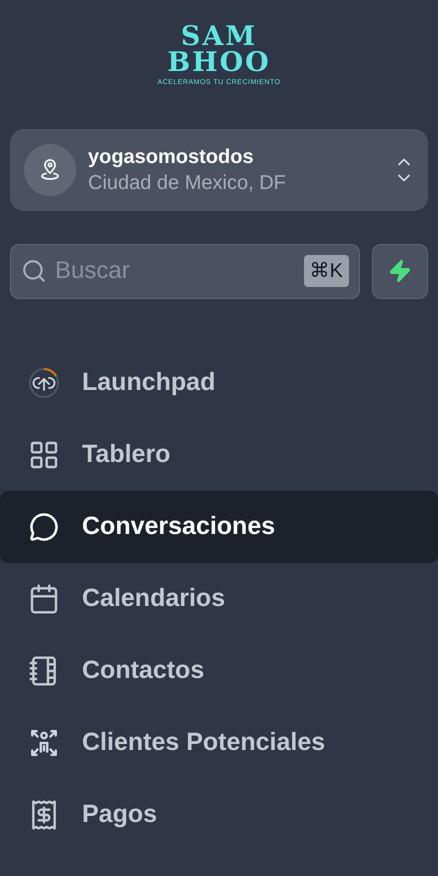 The width and height of the screenshot is (438, 876). Describe the element at coordinates (219, 598) in the screenshot. I see `nav-item: Calendarios` at that location.